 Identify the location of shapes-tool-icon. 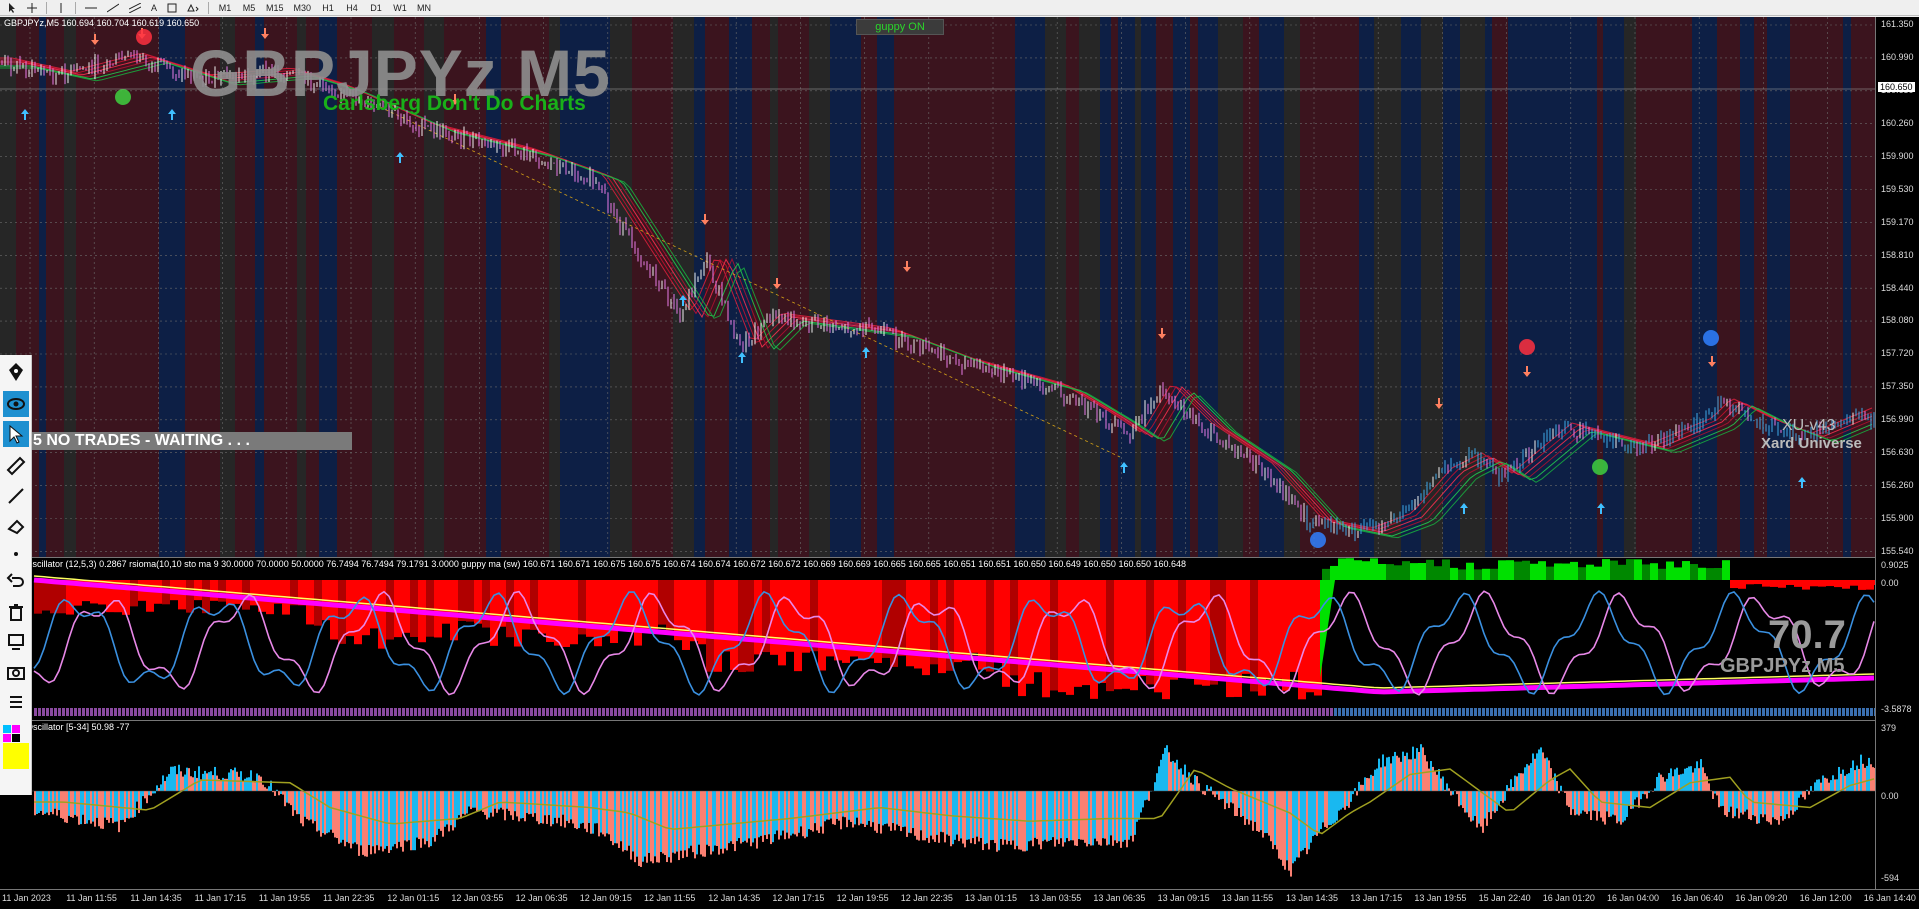
(193, 8).